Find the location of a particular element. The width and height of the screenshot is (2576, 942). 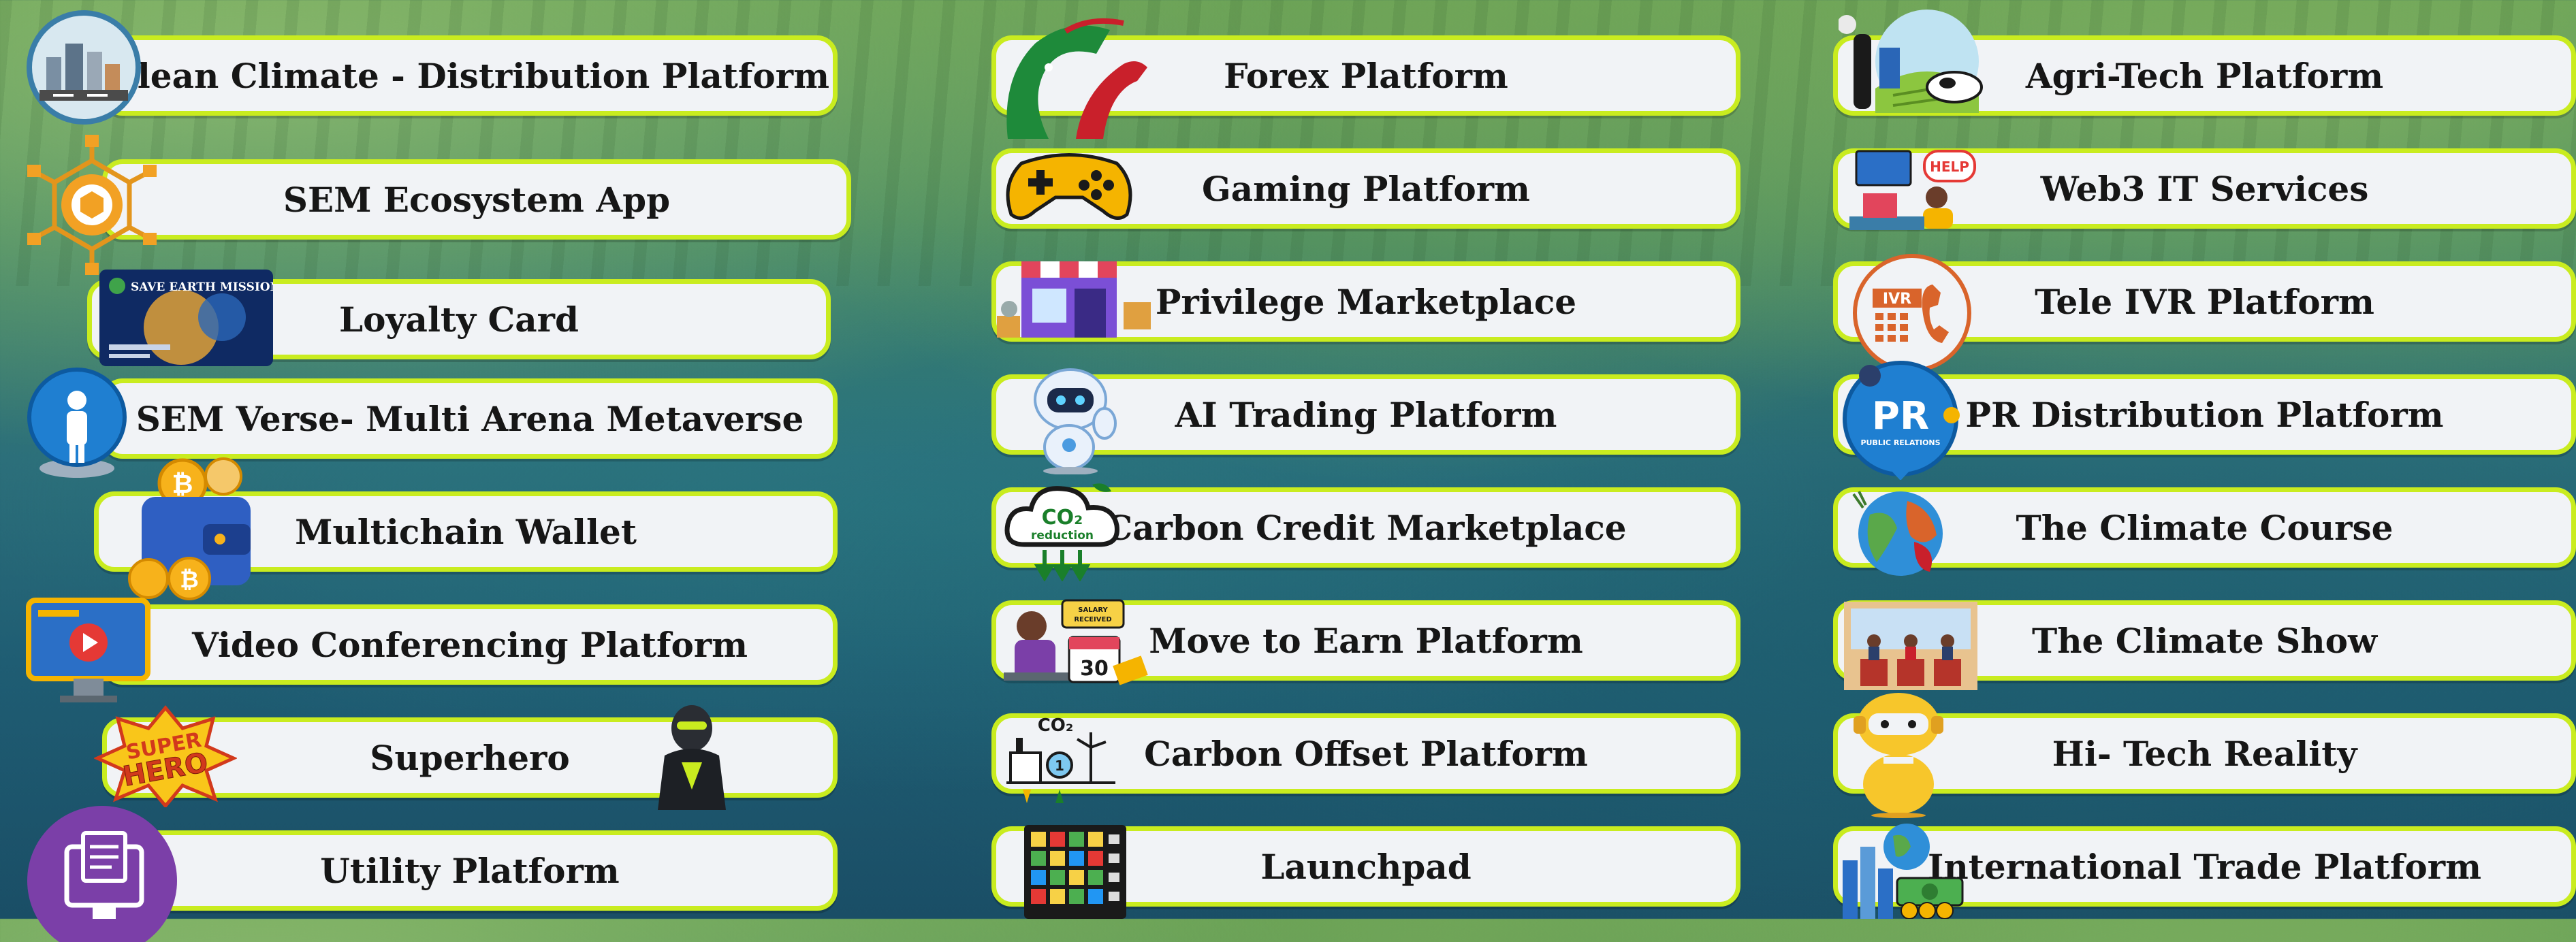

city-globe-icon is located at coordinates (84, 67).